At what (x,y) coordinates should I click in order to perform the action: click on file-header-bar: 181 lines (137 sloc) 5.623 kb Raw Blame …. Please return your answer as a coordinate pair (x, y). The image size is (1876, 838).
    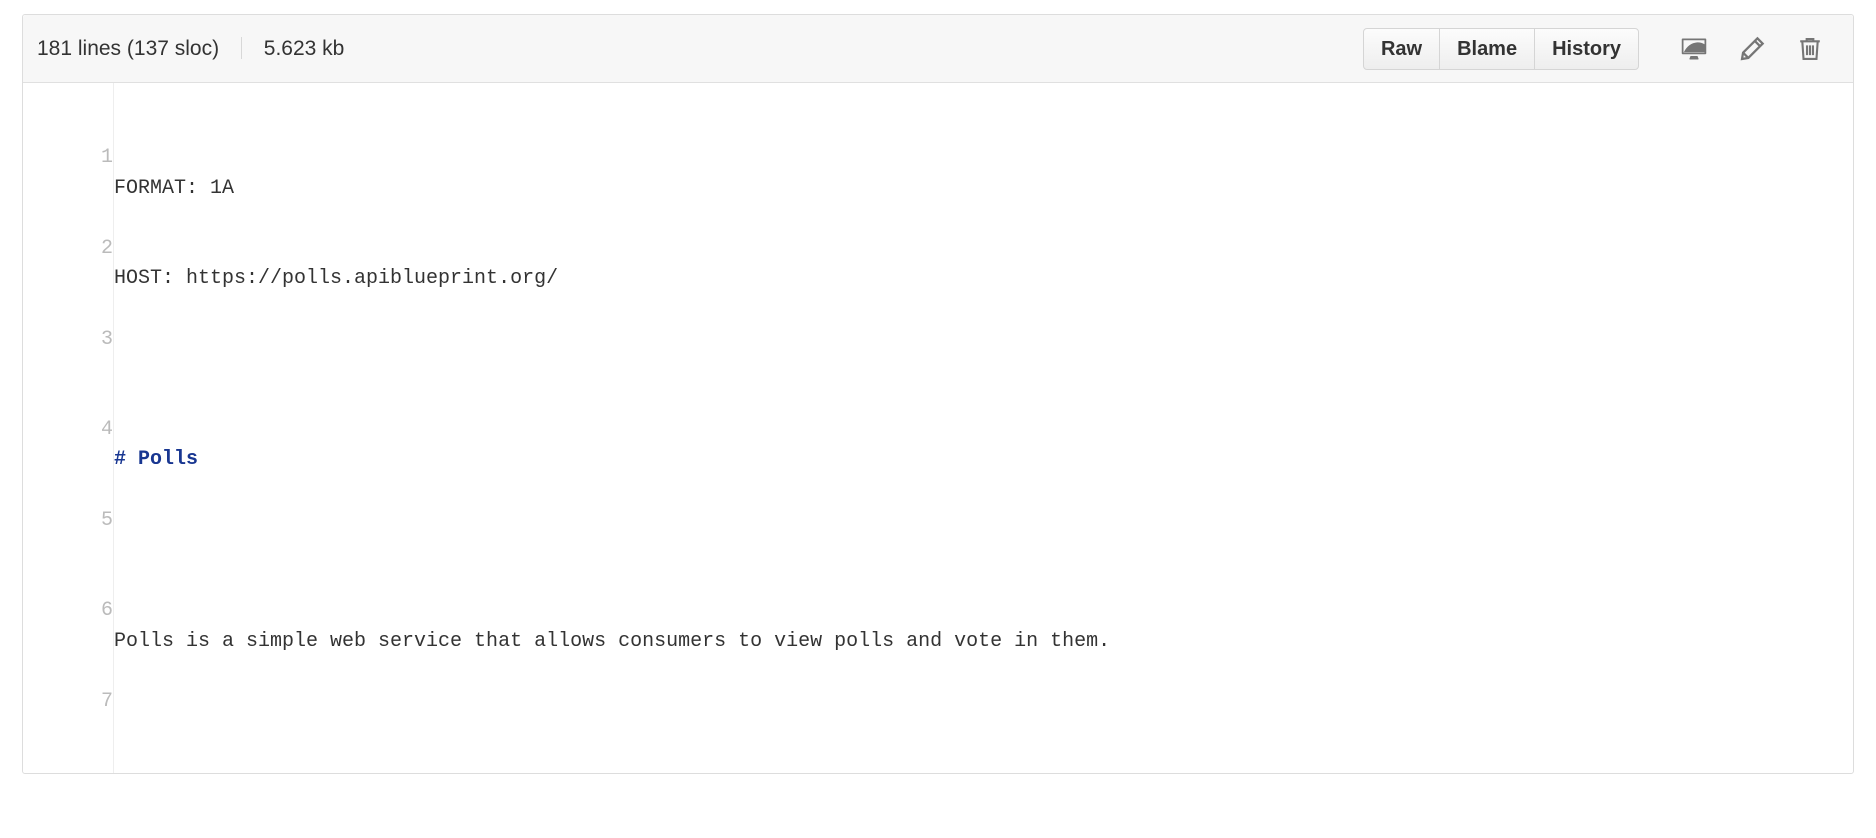
    Looking at the image, I should click on (938, 49).